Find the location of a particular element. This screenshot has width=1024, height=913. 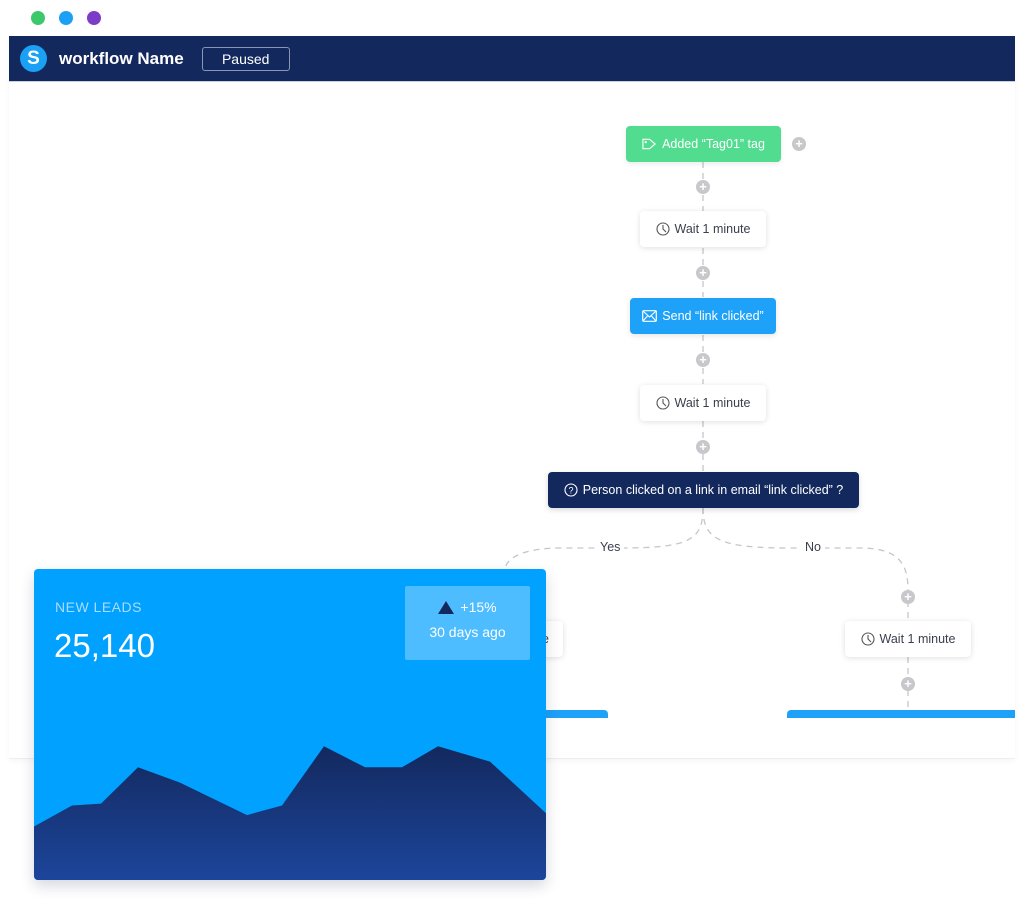

delta-value: +15% is located at coordinates (478, 607).